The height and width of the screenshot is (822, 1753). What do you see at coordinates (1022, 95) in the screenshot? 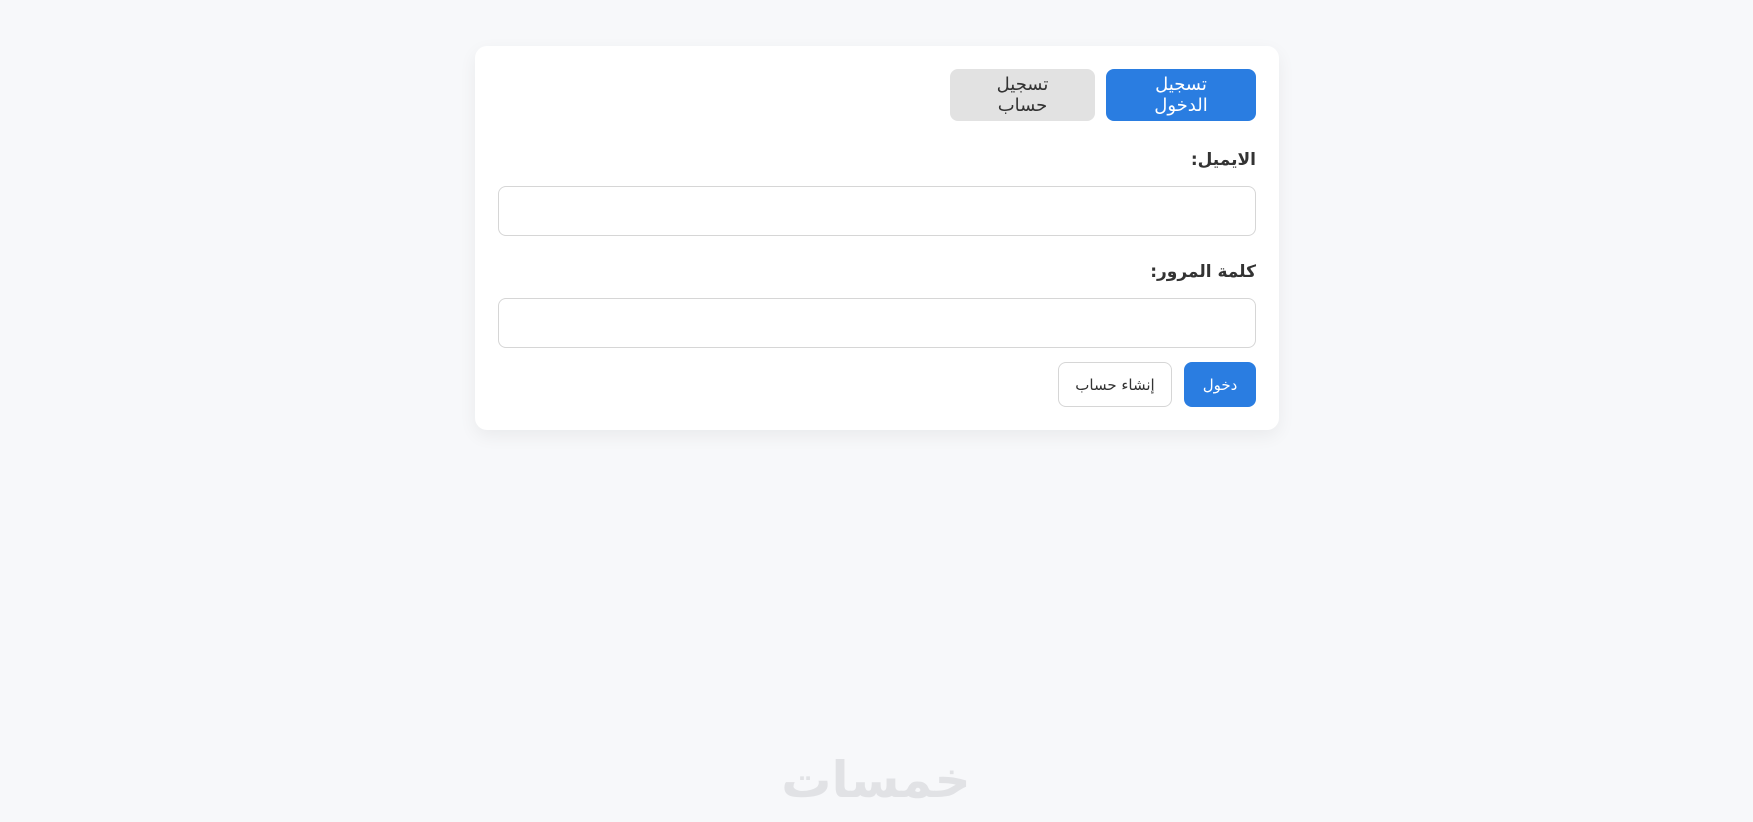
I see `tab-register: تسجيل حساب` at bounding box center [1022, 95].